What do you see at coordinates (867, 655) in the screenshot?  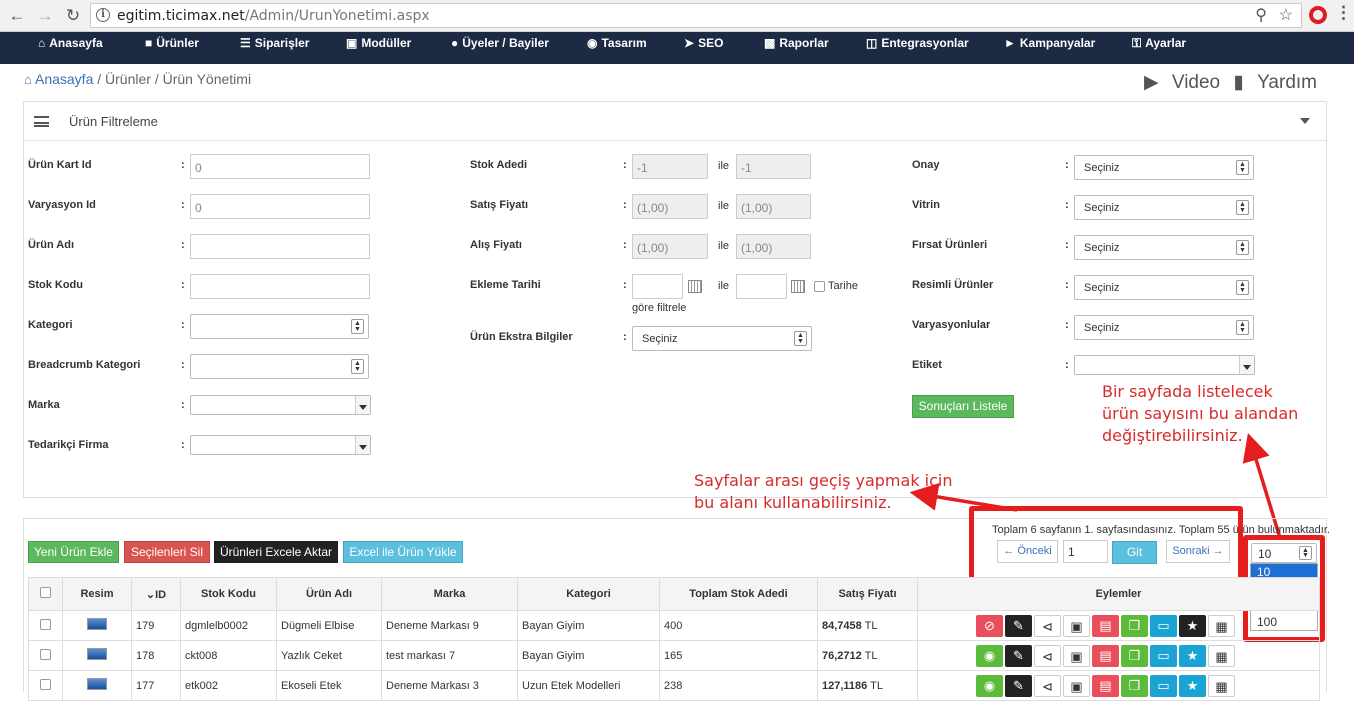 I see `row-satis-fiyati: 76,2712 TL` at bounding box center [867, 655].